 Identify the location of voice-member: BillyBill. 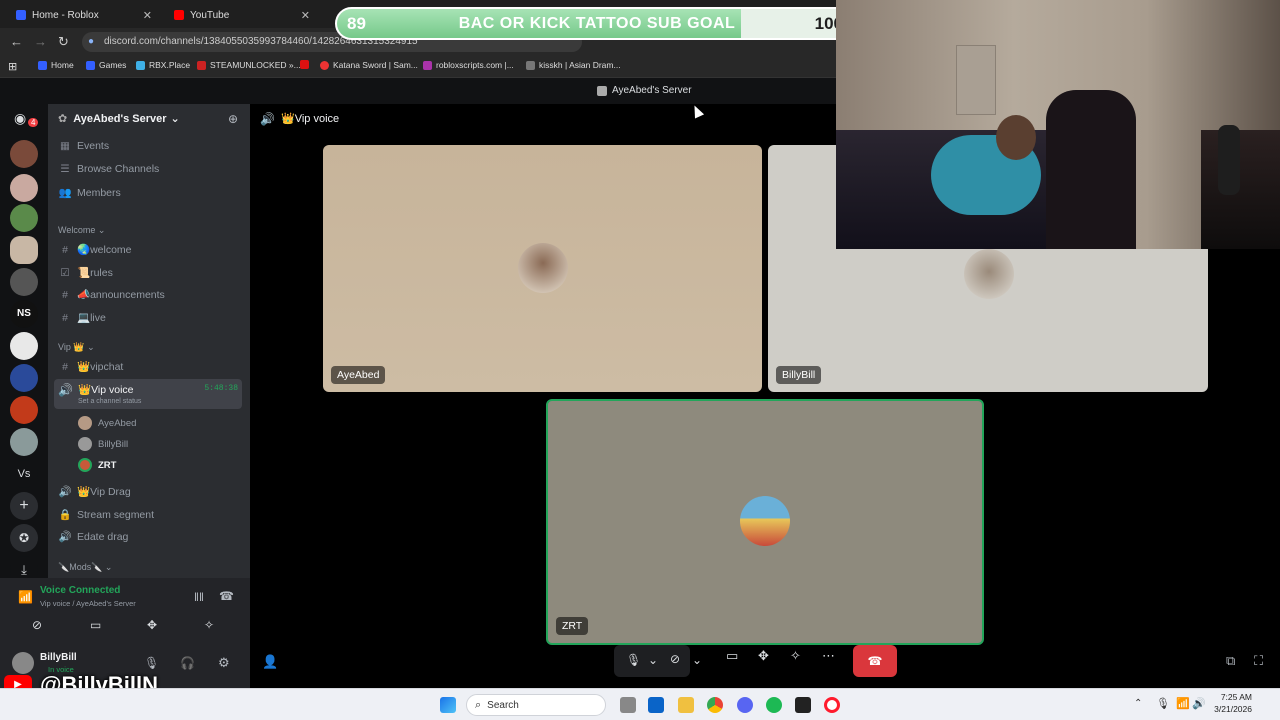
(103, 444).